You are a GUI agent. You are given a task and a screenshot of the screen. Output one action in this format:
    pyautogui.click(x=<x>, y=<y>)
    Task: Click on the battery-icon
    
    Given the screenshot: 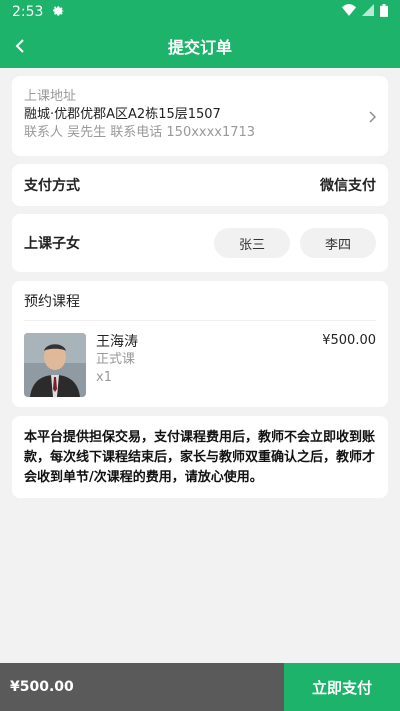 What is the action you would take?
    pyautogui.click(x=384, y=12)
    